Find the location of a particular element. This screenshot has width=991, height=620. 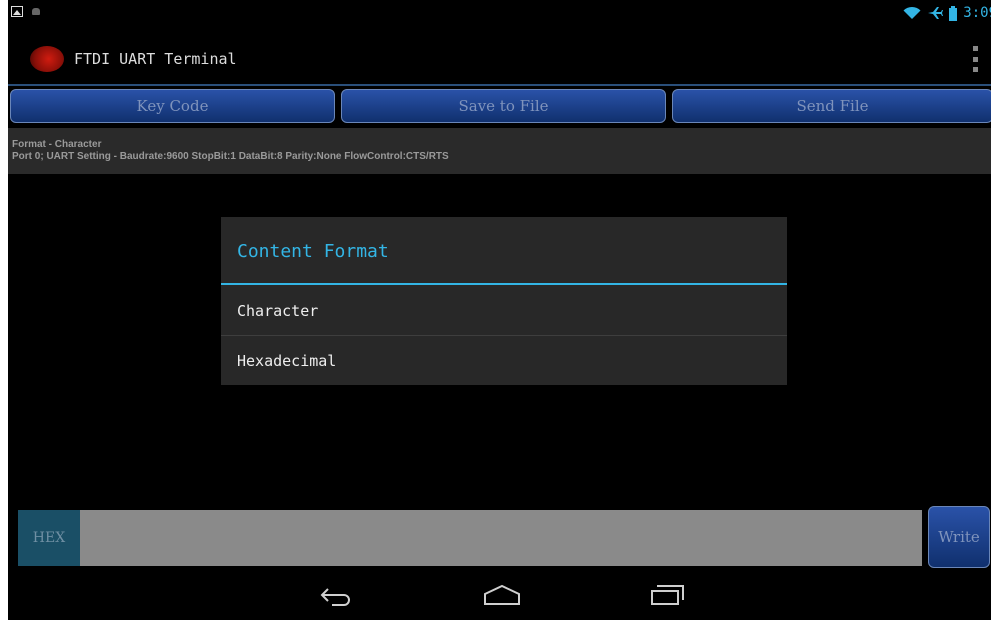

toolbar: Key Code Save to File Send File is located at coordinates (500, 107).